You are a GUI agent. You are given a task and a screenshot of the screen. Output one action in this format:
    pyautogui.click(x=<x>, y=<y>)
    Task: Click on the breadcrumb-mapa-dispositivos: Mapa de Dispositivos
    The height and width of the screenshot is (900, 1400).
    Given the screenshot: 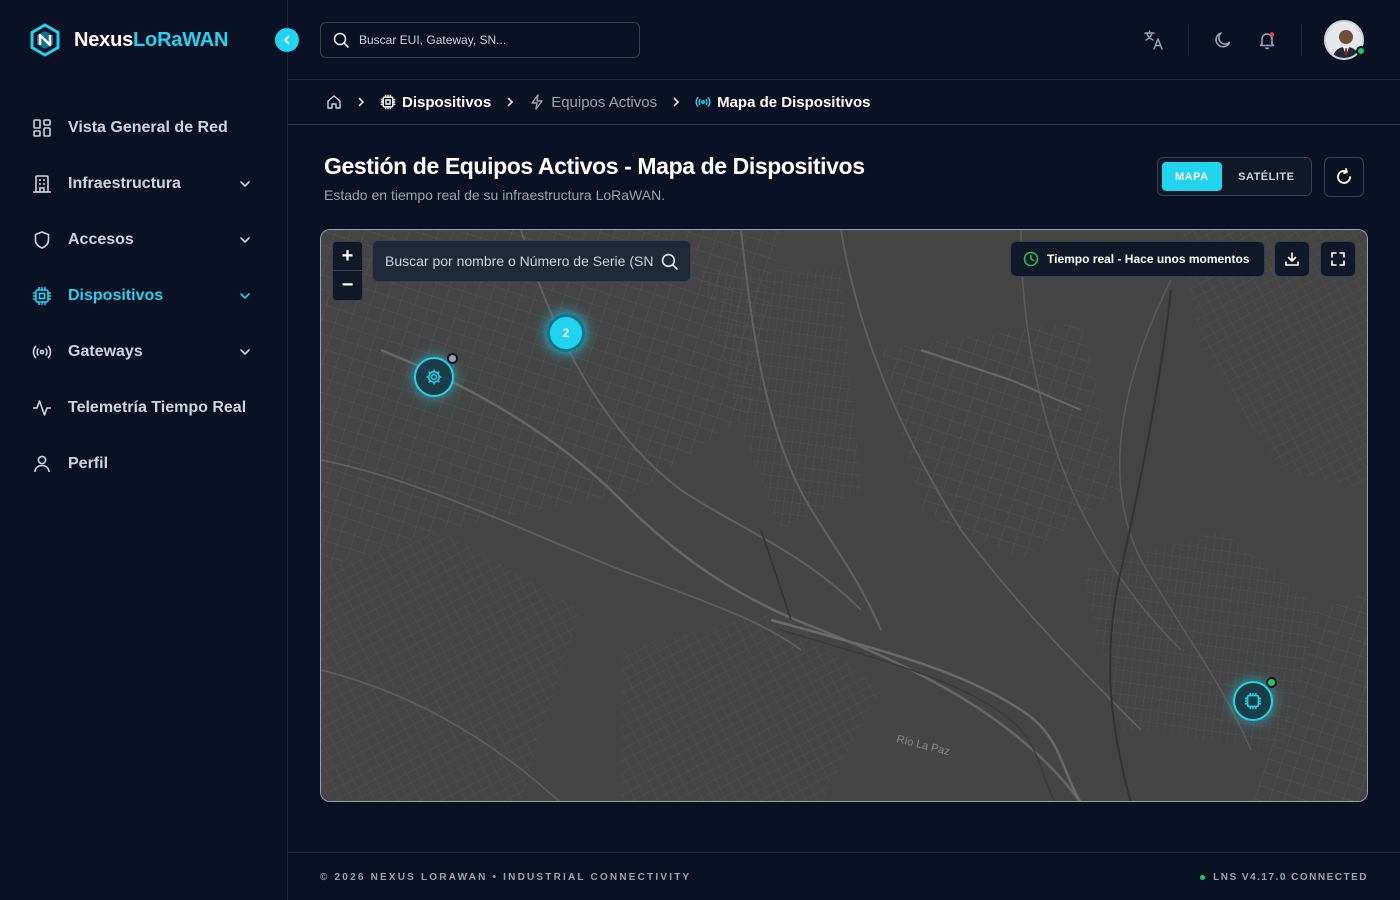 What is the action you would take?
    pyautogui.click(x=782, y=102)
    